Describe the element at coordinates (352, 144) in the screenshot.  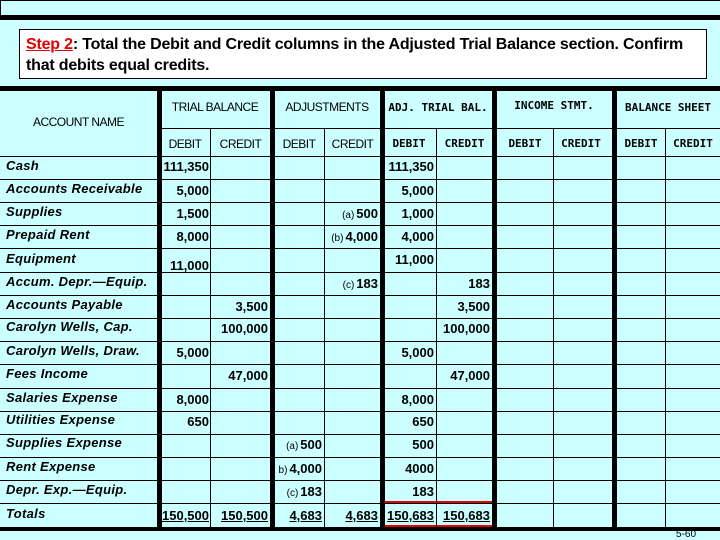
I see `header-adj-credit: CREDIT` at that location.